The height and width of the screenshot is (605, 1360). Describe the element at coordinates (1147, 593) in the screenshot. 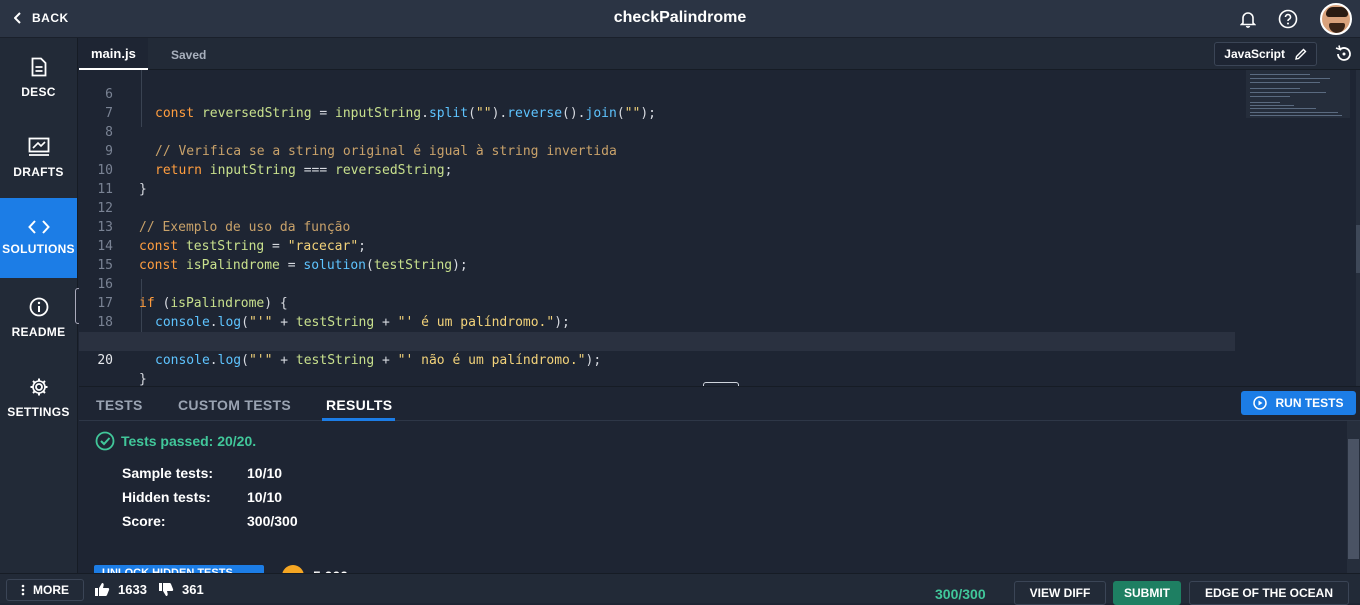

I see `submit-button: SUBMIT` at that location.